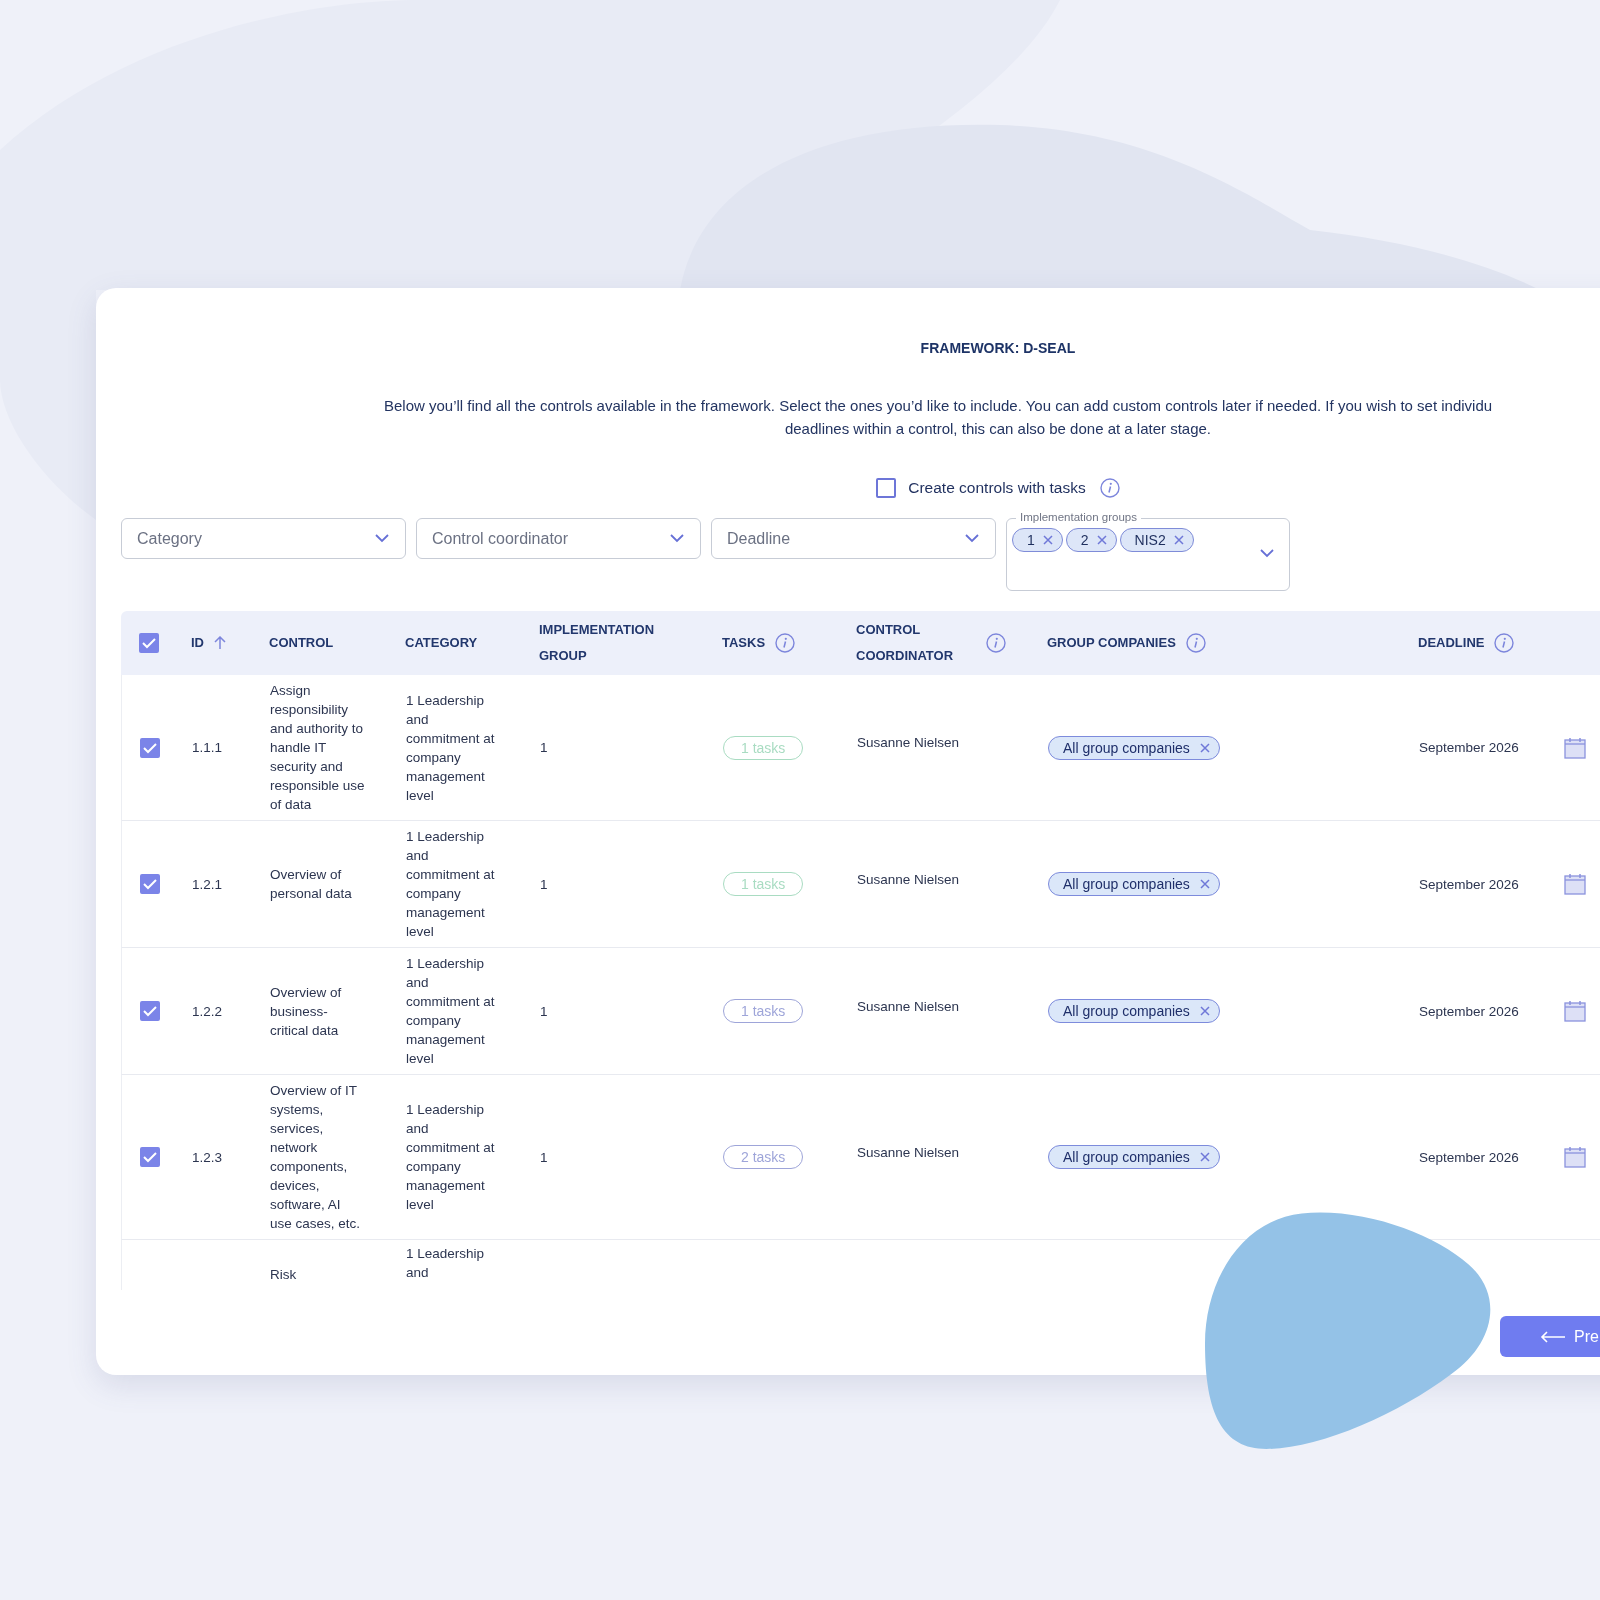 This screenshot has width=1600, height=1600. Describe the element at coordinates (599, 643) in the screenshot. I see `column-header: IMPLEMENTATION GROUP` at that location.